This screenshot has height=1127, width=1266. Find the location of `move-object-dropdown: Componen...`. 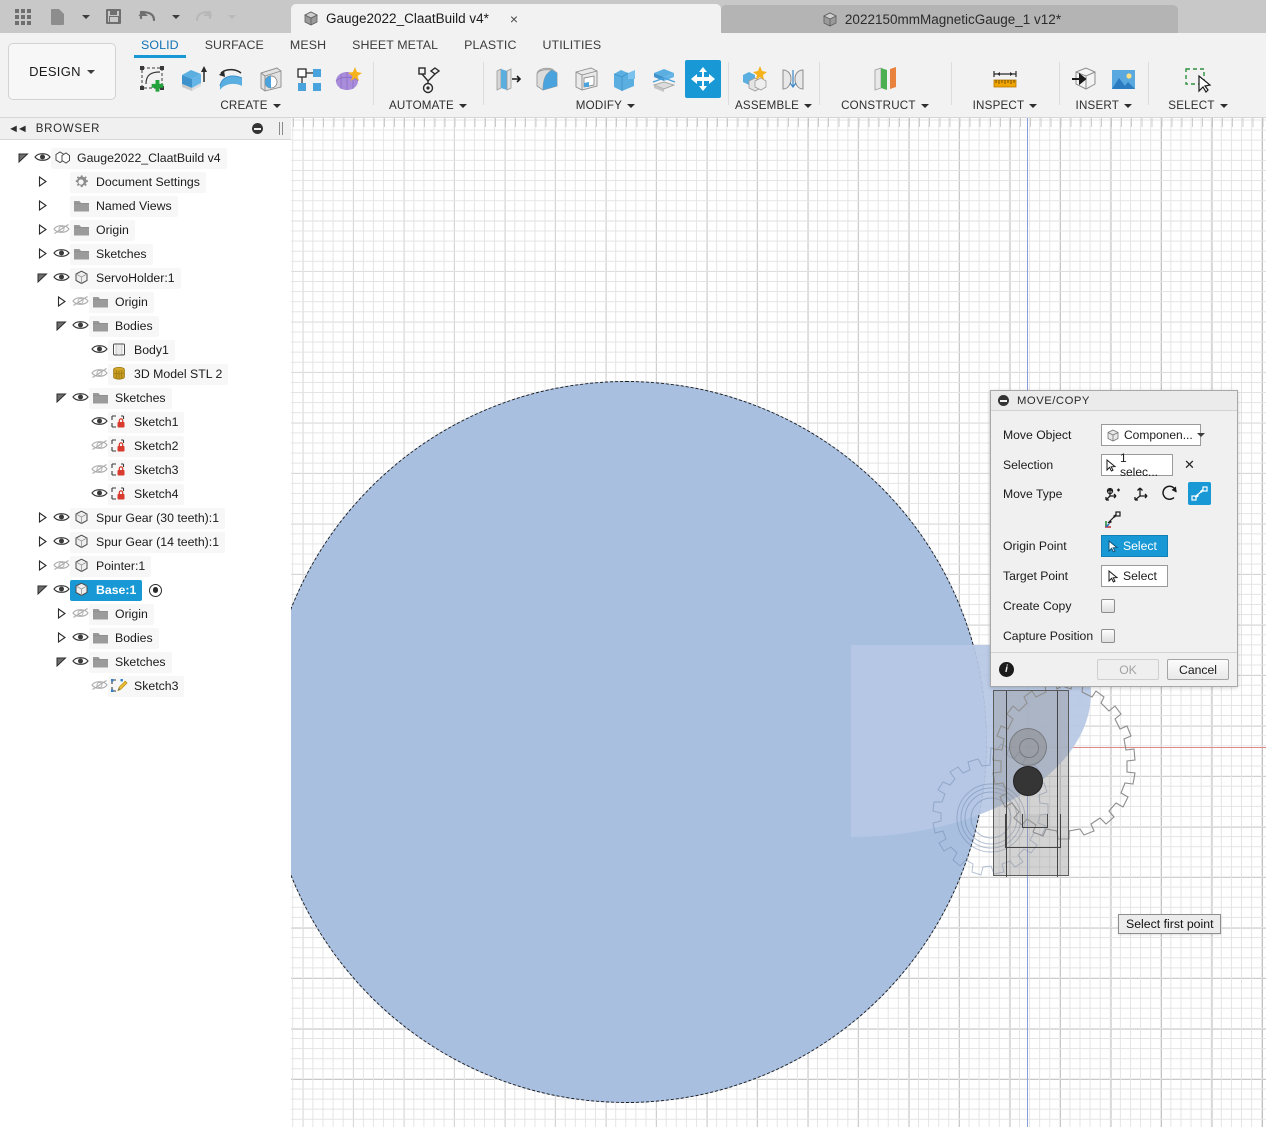

move-object-dropdown: Componen... is located at coordinates (1153, 435).